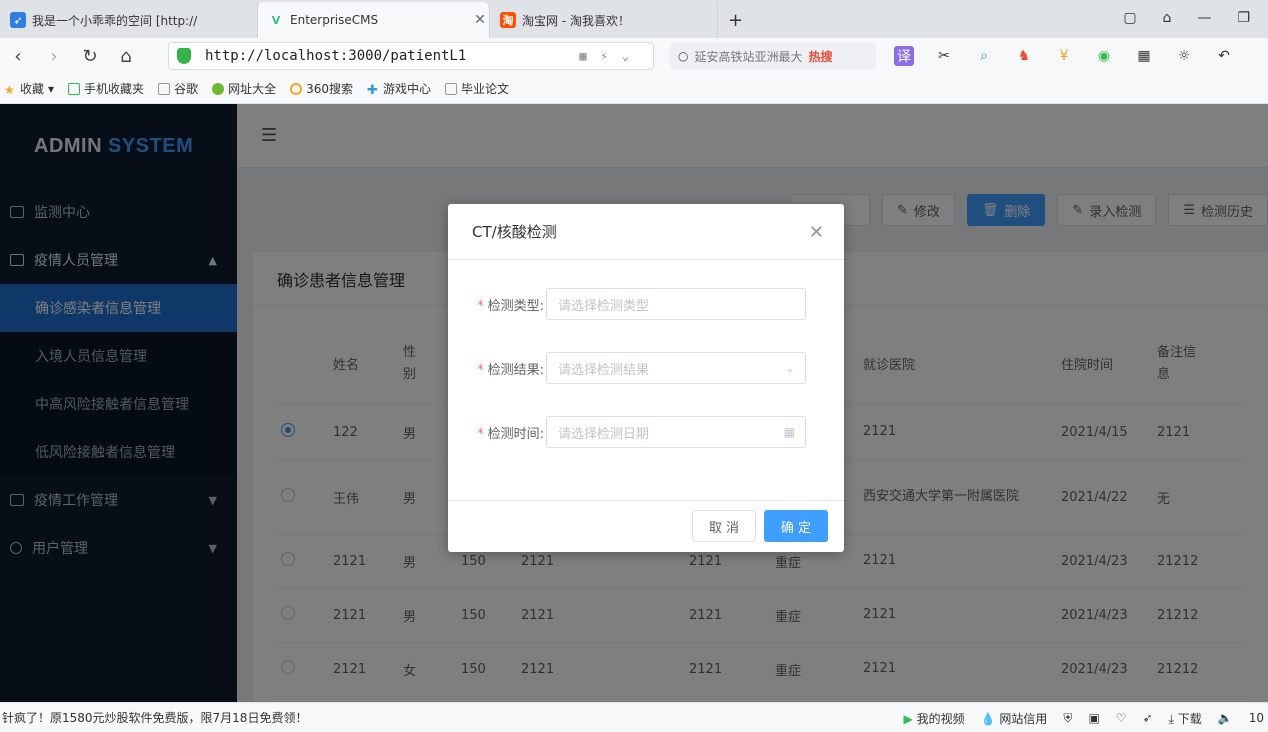 The height and width of the screenshot is (732, 1268). Describe the element at coordinates (497, 304) in the screenshot. I see `form-label: * 检测类型:` at that location.